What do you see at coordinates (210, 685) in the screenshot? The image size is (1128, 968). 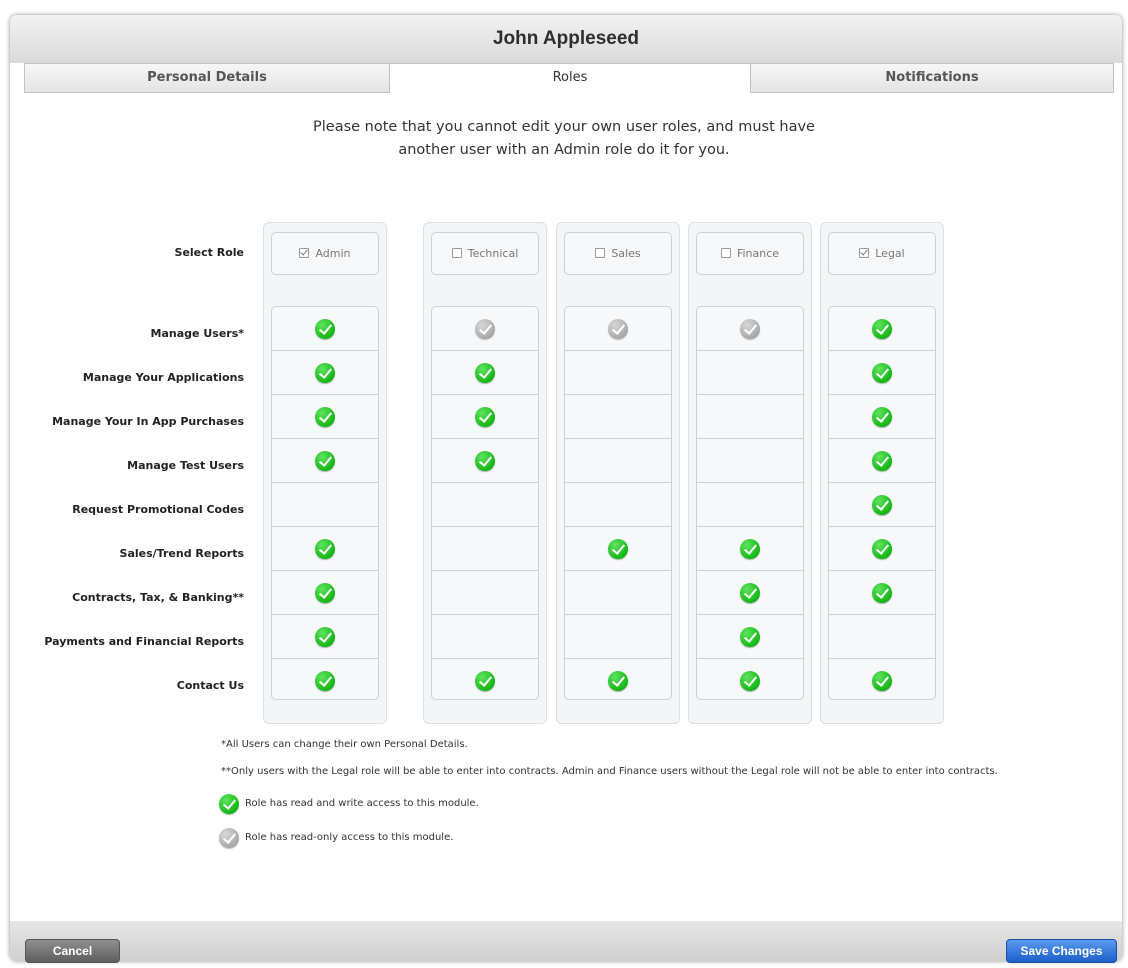 I see `module-label: Contact Us` at bounding box center [210, 685].